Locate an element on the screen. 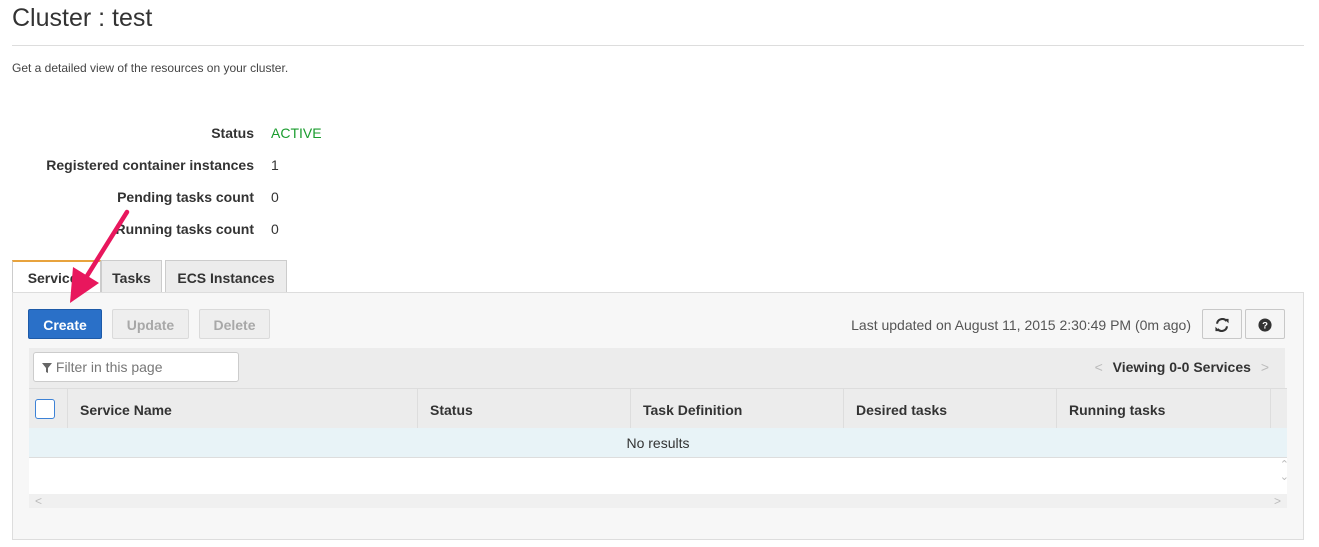 This screenshot has height=547, width=1319. column-desired-tasks: Desired tasks is located at coordinates (949, 409).